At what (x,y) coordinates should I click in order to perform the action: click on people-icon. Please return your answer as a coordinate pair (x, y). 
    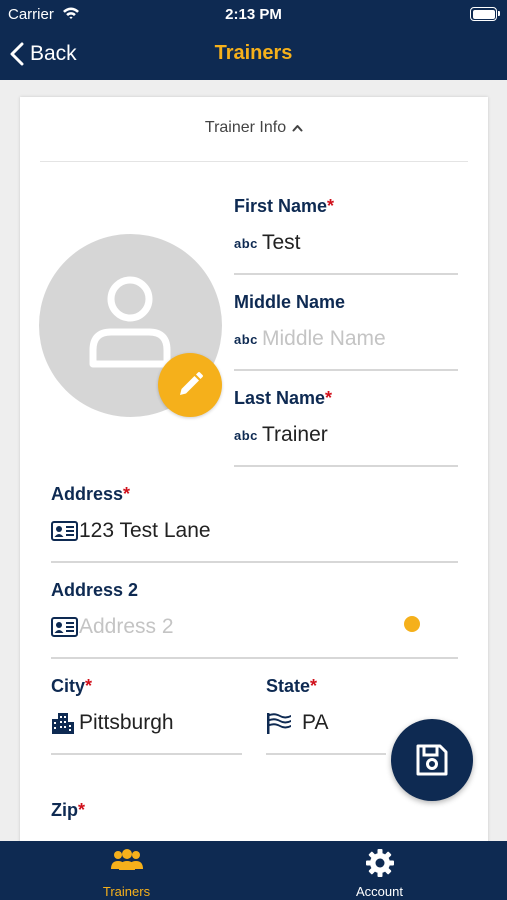
    Looking at the image, I should click on (126, 860).